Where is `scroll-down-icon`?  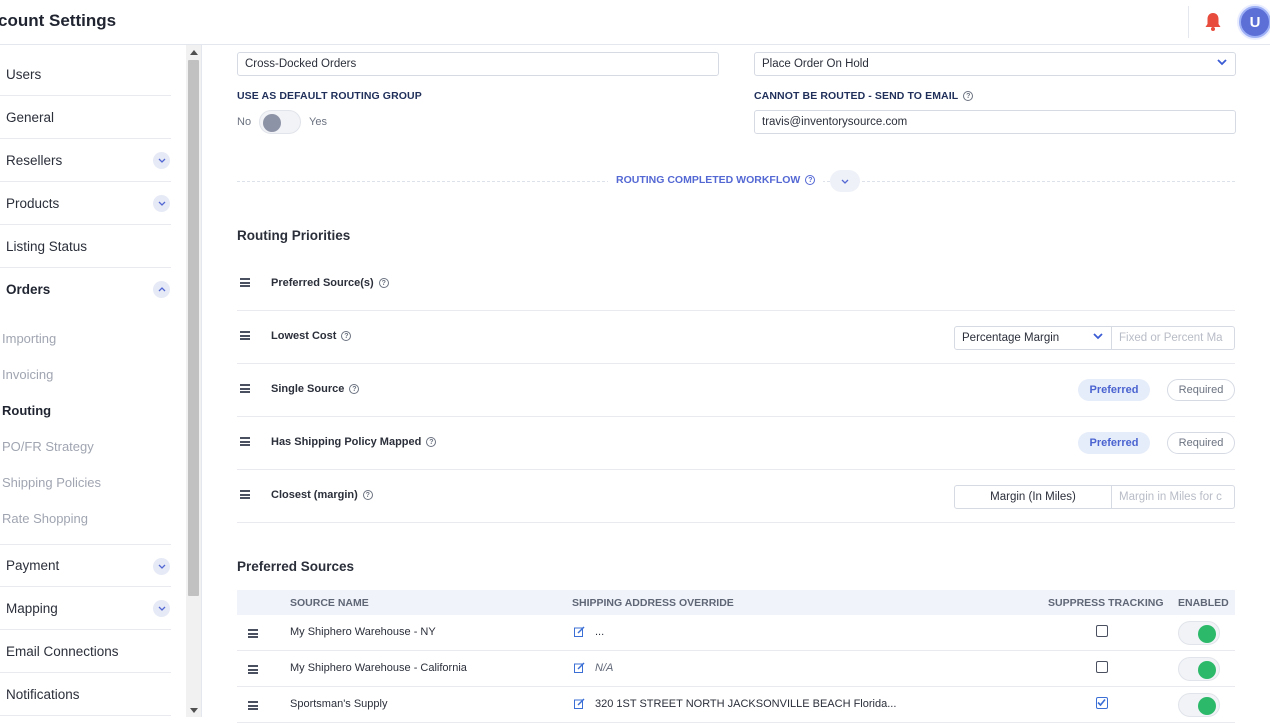
scroll-down-icon is located at coordinates (194, 710).